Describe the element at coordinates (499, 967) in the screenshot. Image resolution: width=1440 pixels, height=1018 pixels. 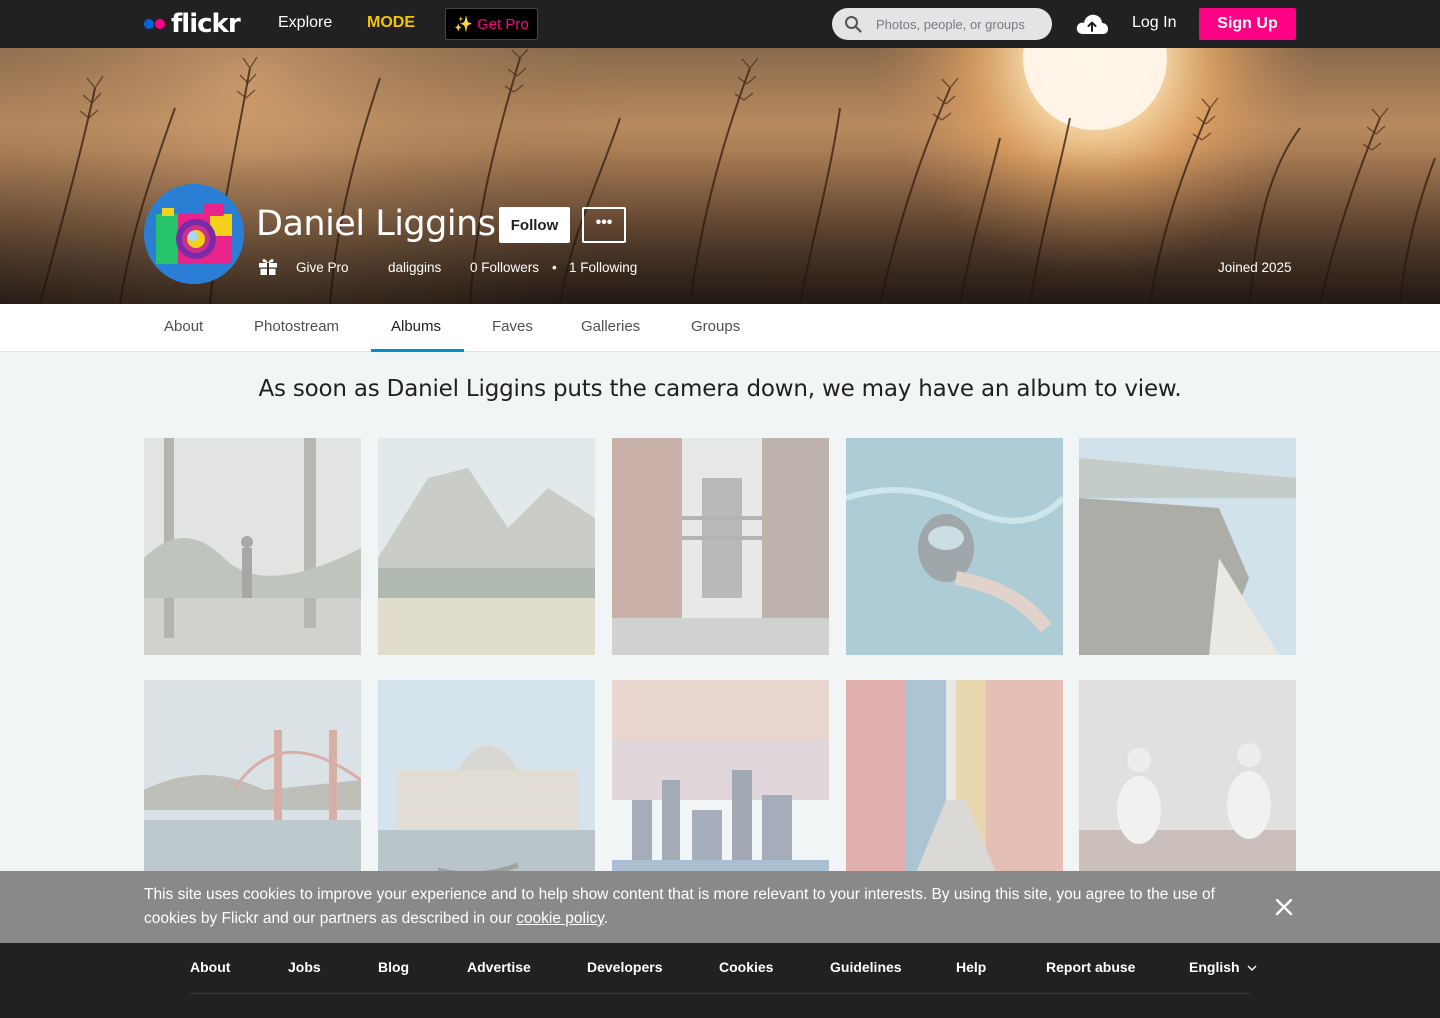
I see `footer-link-advertise: Advertise` at that location.